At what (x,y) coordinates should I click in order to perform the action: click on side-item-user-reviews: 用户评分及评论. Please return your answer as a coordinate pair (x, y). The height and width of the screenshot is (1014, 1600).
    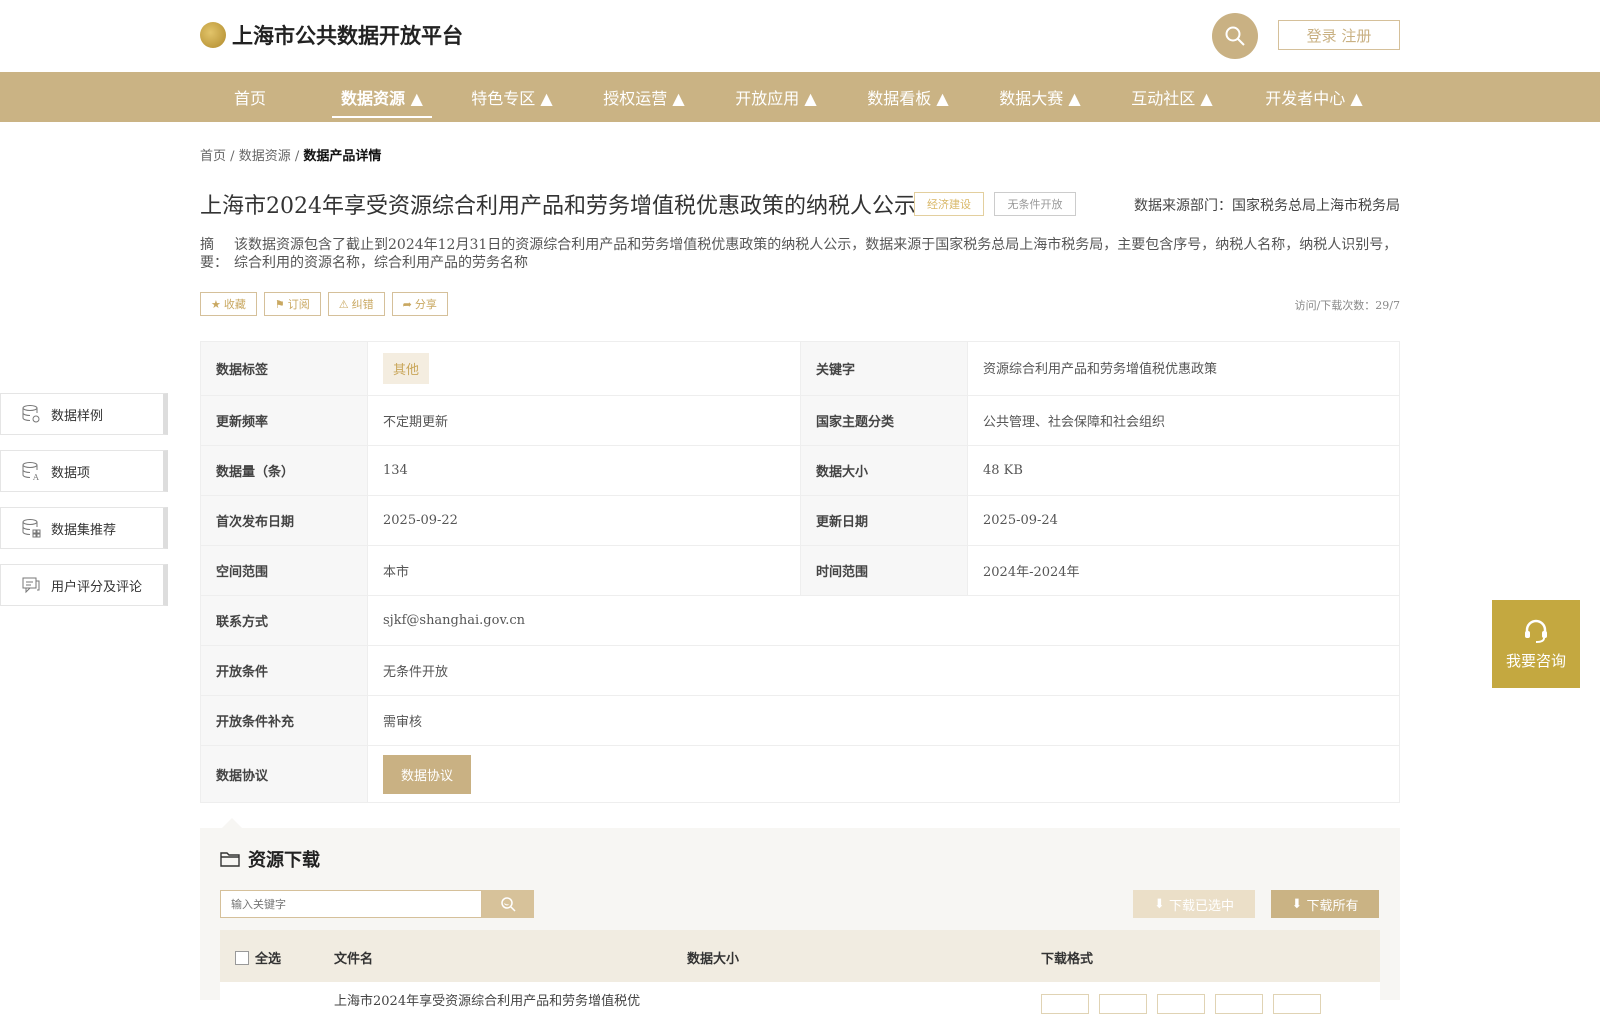
    Looking at the image, I should click on (84, 585).